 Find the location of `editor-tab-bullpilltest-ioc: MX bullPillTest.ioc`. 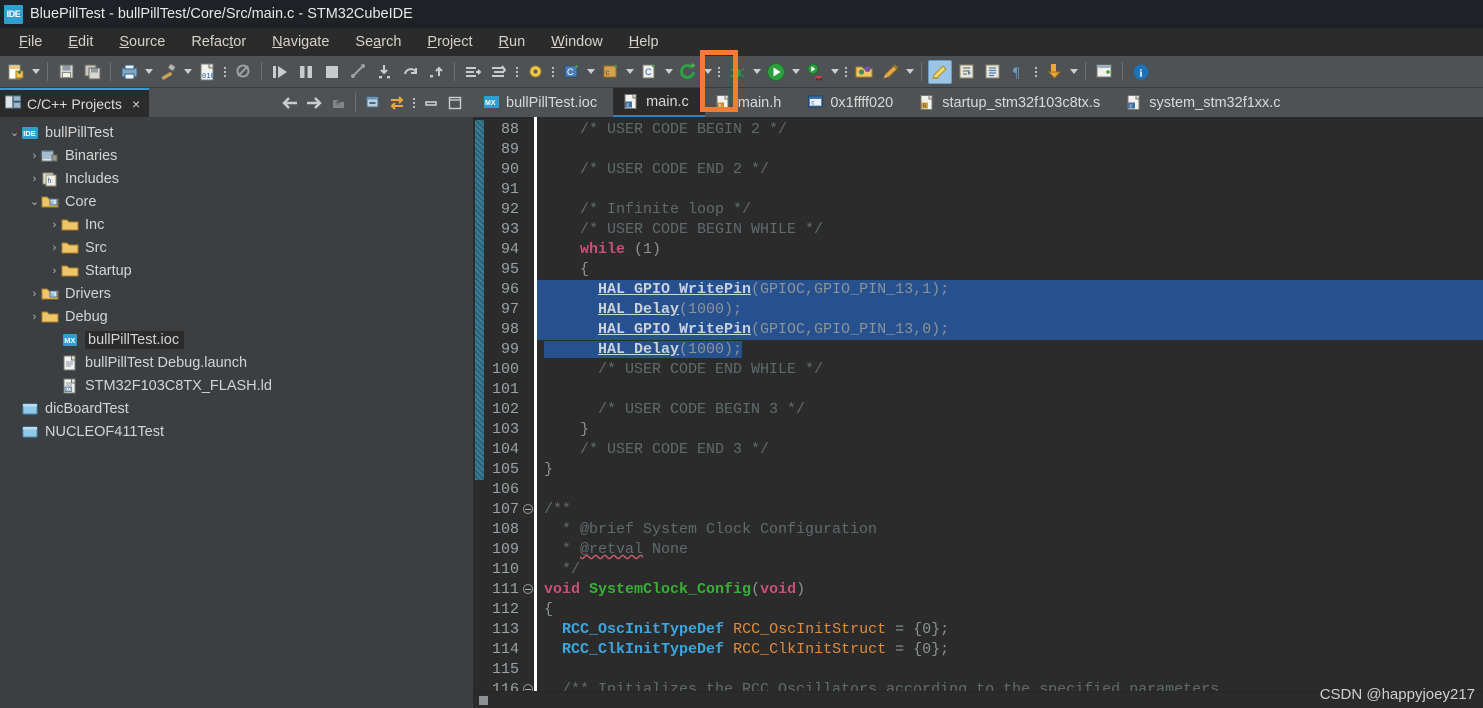

editor-tab-bullpilltest-ioc: MX bullPillTest.ioc is located at coordinates (543, 102).